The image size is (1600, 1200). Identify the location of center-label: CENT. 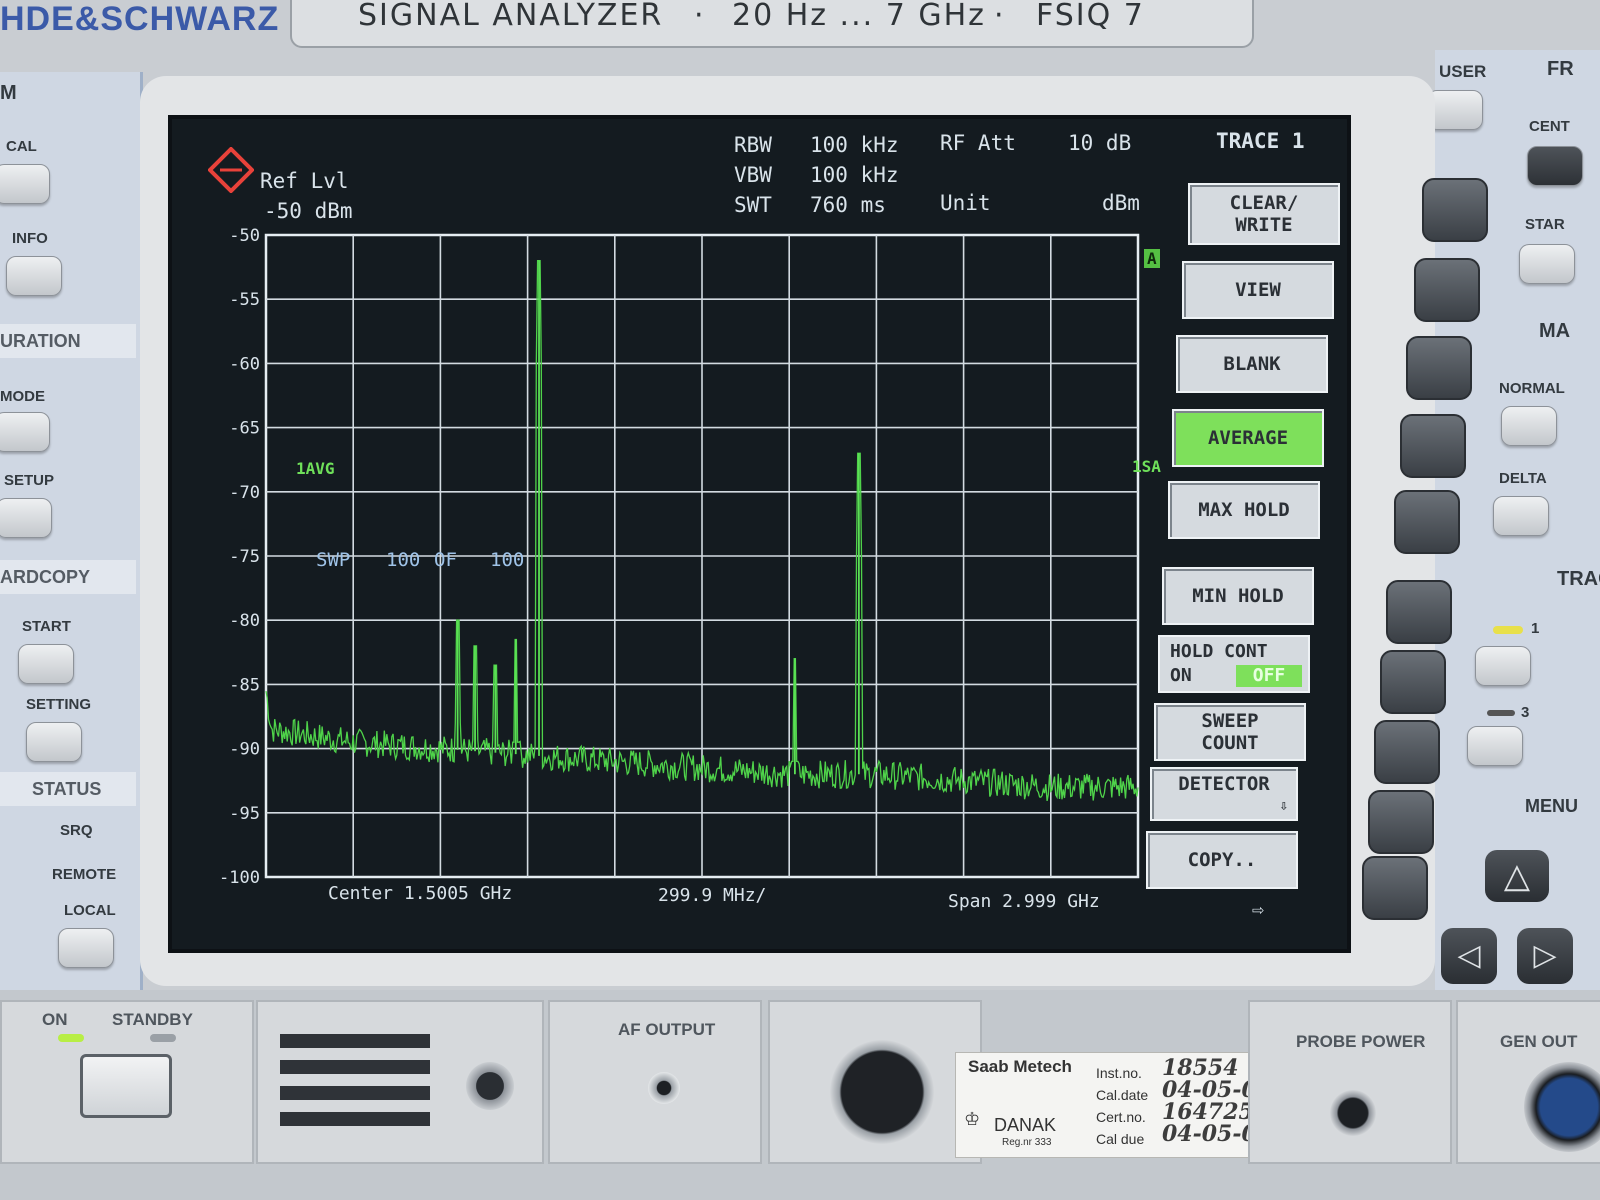
(1549, 126).